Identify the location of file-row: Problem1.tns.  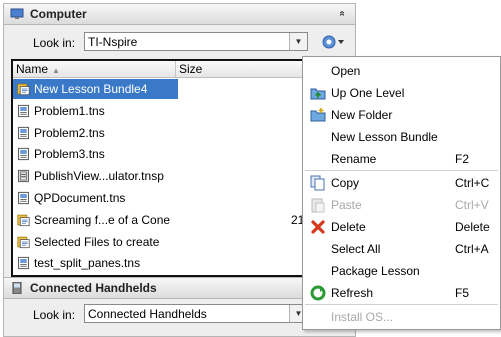
(169, 111).